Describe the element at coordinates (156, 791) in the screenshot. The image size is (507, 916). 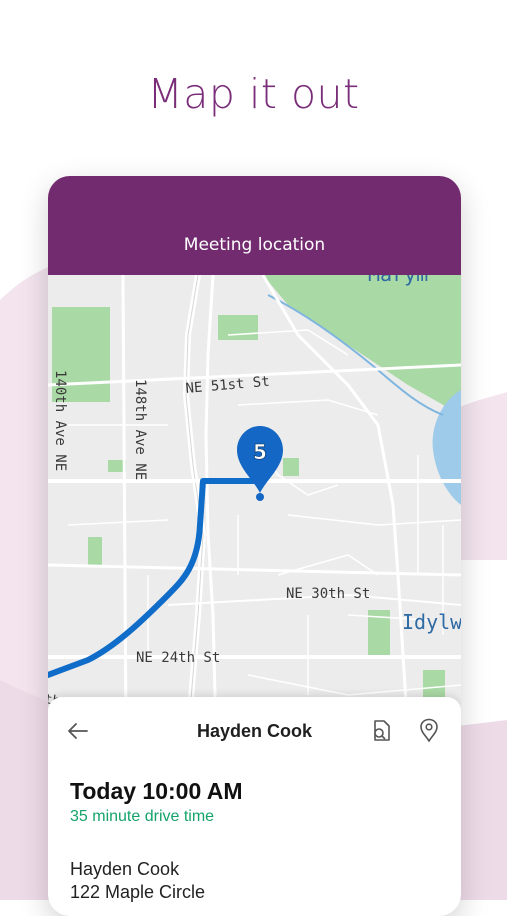
I see `meeting-time: Today 10:00 AM` at that location.